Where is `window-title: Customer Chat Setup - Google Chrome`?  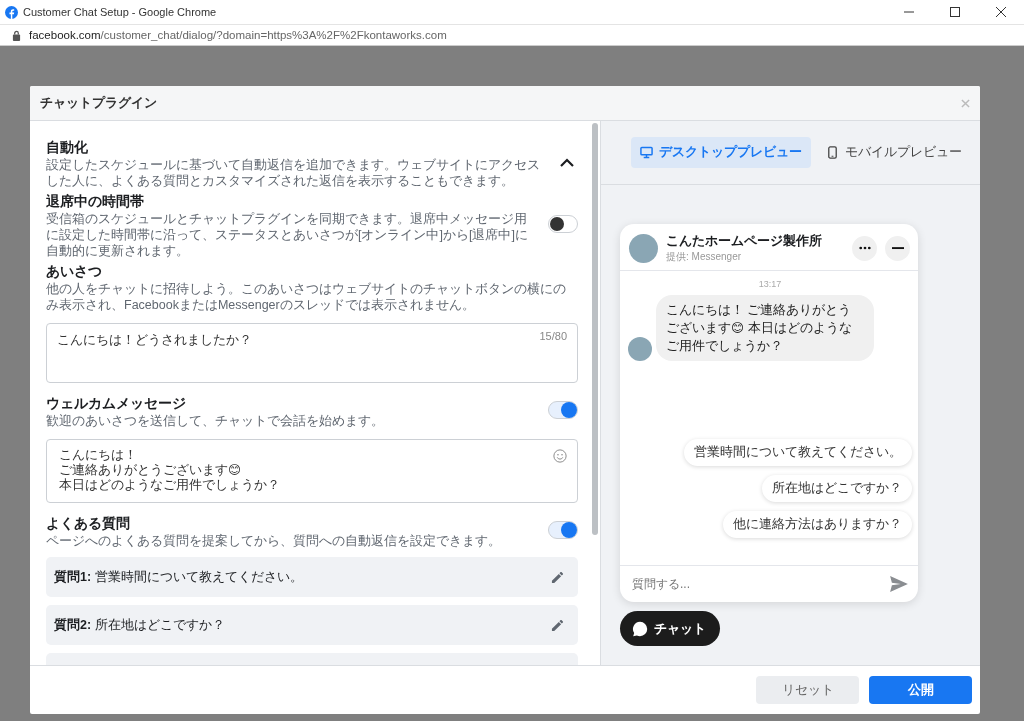
window-title: Customer Chat Setup - Google Chrome is located at coordinates (120, 12).